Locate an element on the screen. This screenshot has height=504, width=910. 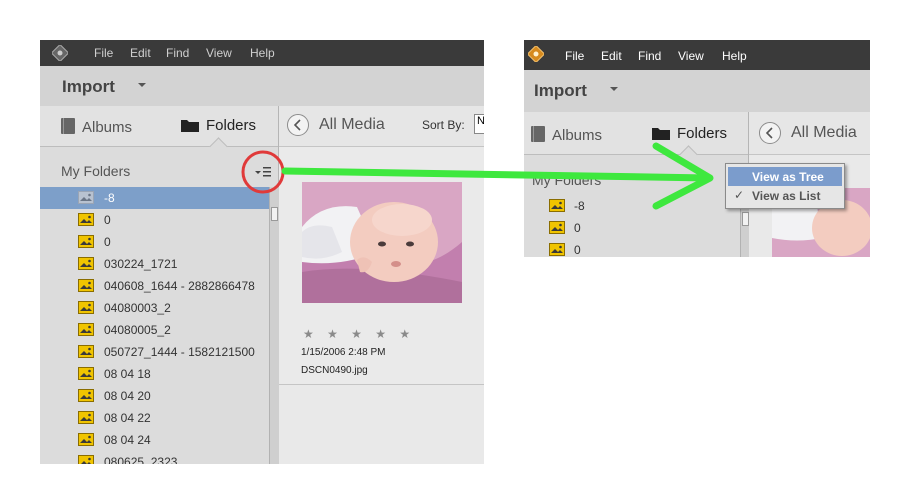
folder-name: 040608_1644 - 2882866478 is located at coordinates (179, 286).